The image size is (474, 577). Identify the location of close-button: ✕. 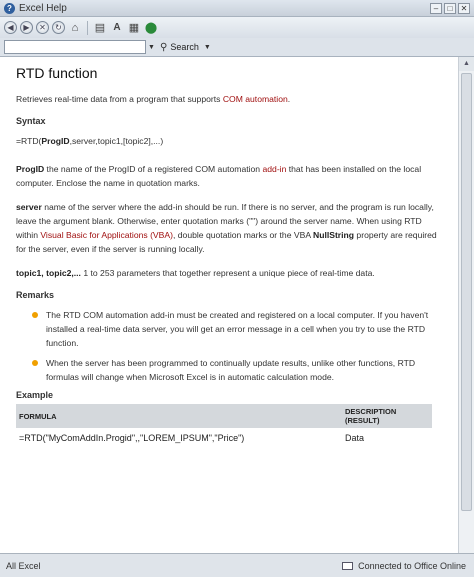
(464, 8).